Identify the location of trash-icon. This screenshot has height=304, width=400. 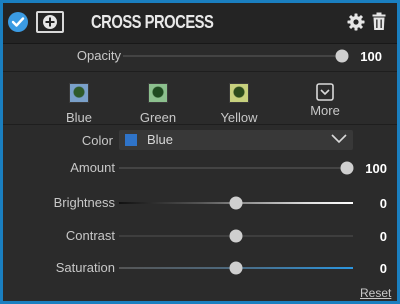
(379, 21).